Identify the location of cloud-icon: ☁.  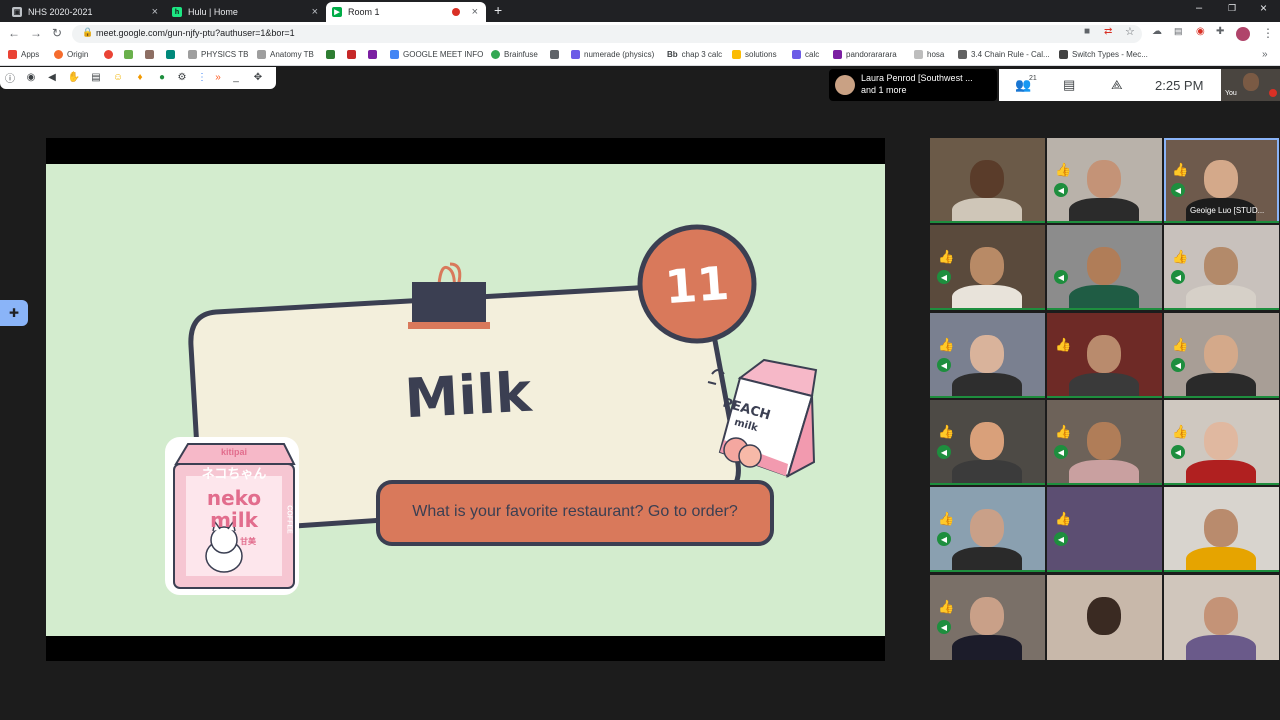
(1157, 31).